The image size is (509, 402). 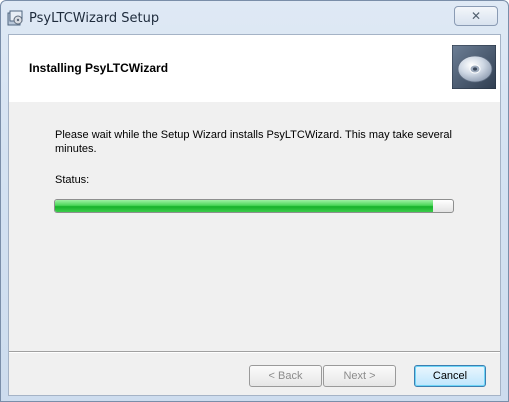 I want to click on window-title: PsyLTCWizard Setup, so click(x=94, y=18).